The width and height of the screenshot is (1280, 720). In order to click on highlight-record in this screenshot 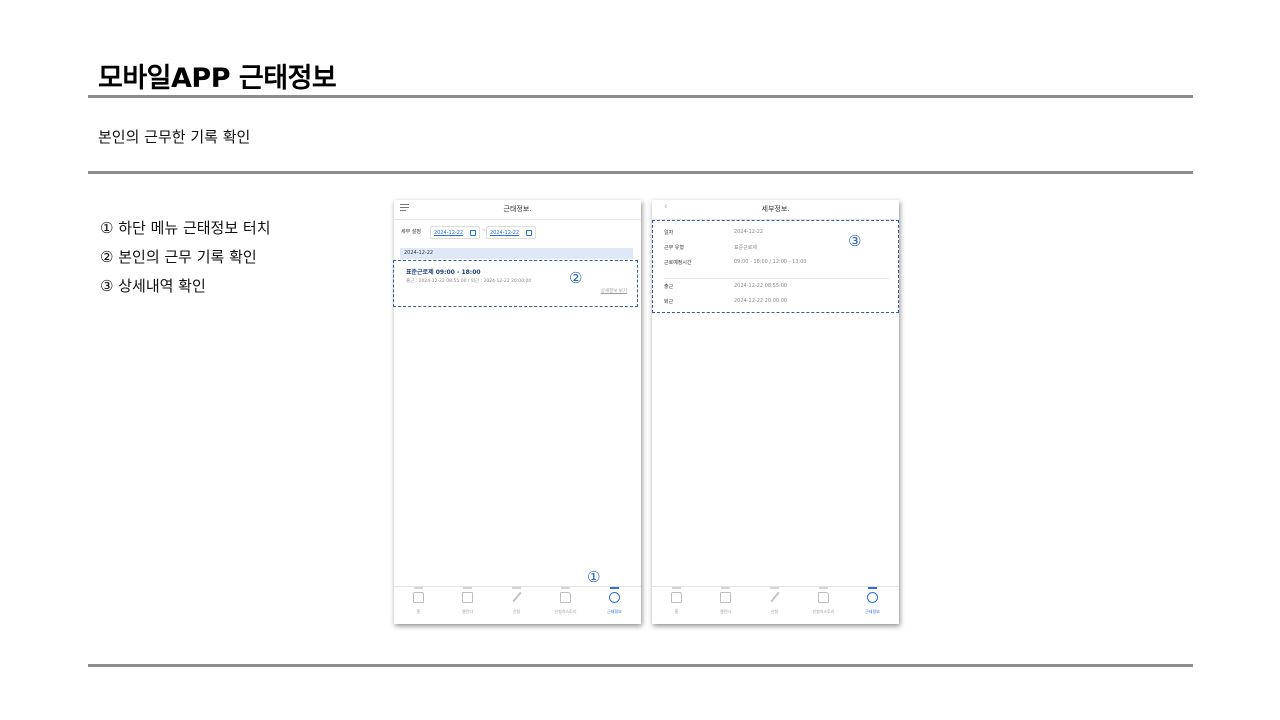, I will do `click(515, 283)`.